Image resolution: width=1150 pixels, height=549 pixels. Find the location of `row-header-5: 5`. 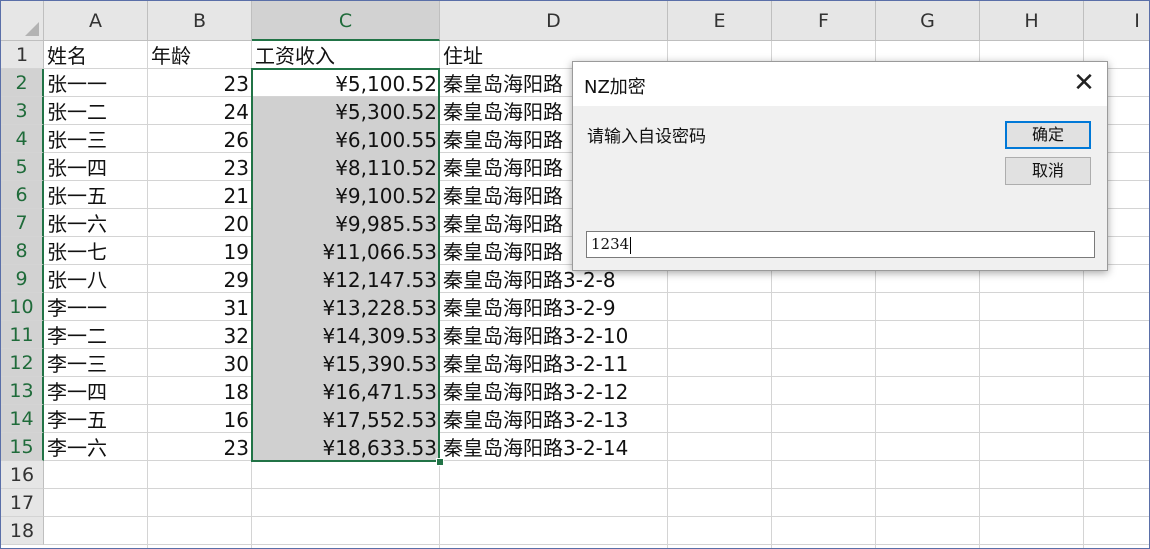

row-header-5: 5 is located at coordinates (22, 167).